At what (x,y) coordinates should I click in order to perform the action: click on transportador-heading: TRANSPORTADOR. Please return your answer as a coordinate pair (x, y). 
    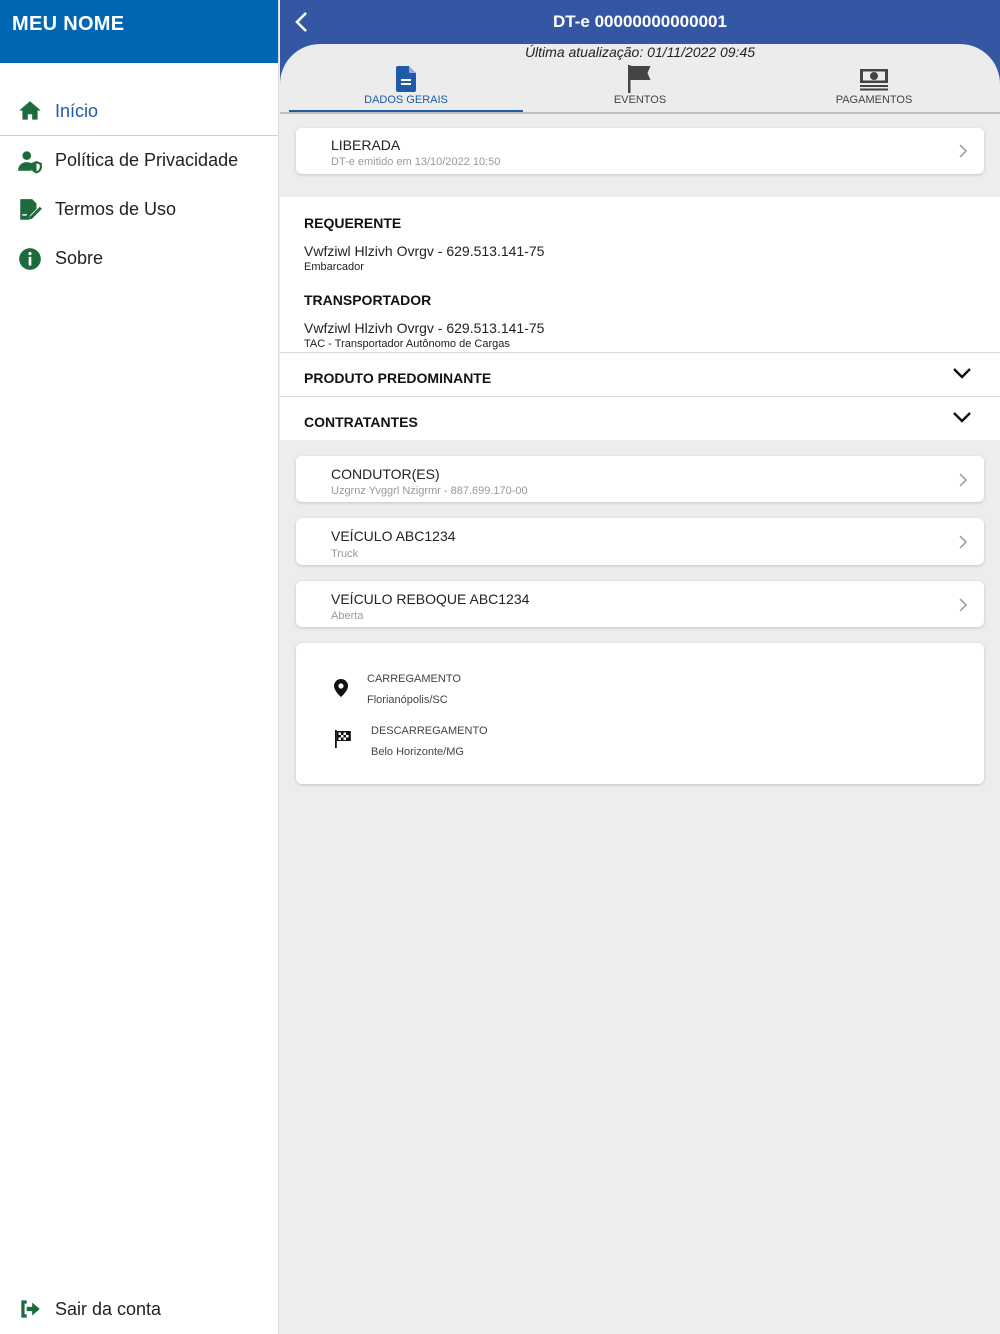
    Looking at the image, I should click on (368, 300).